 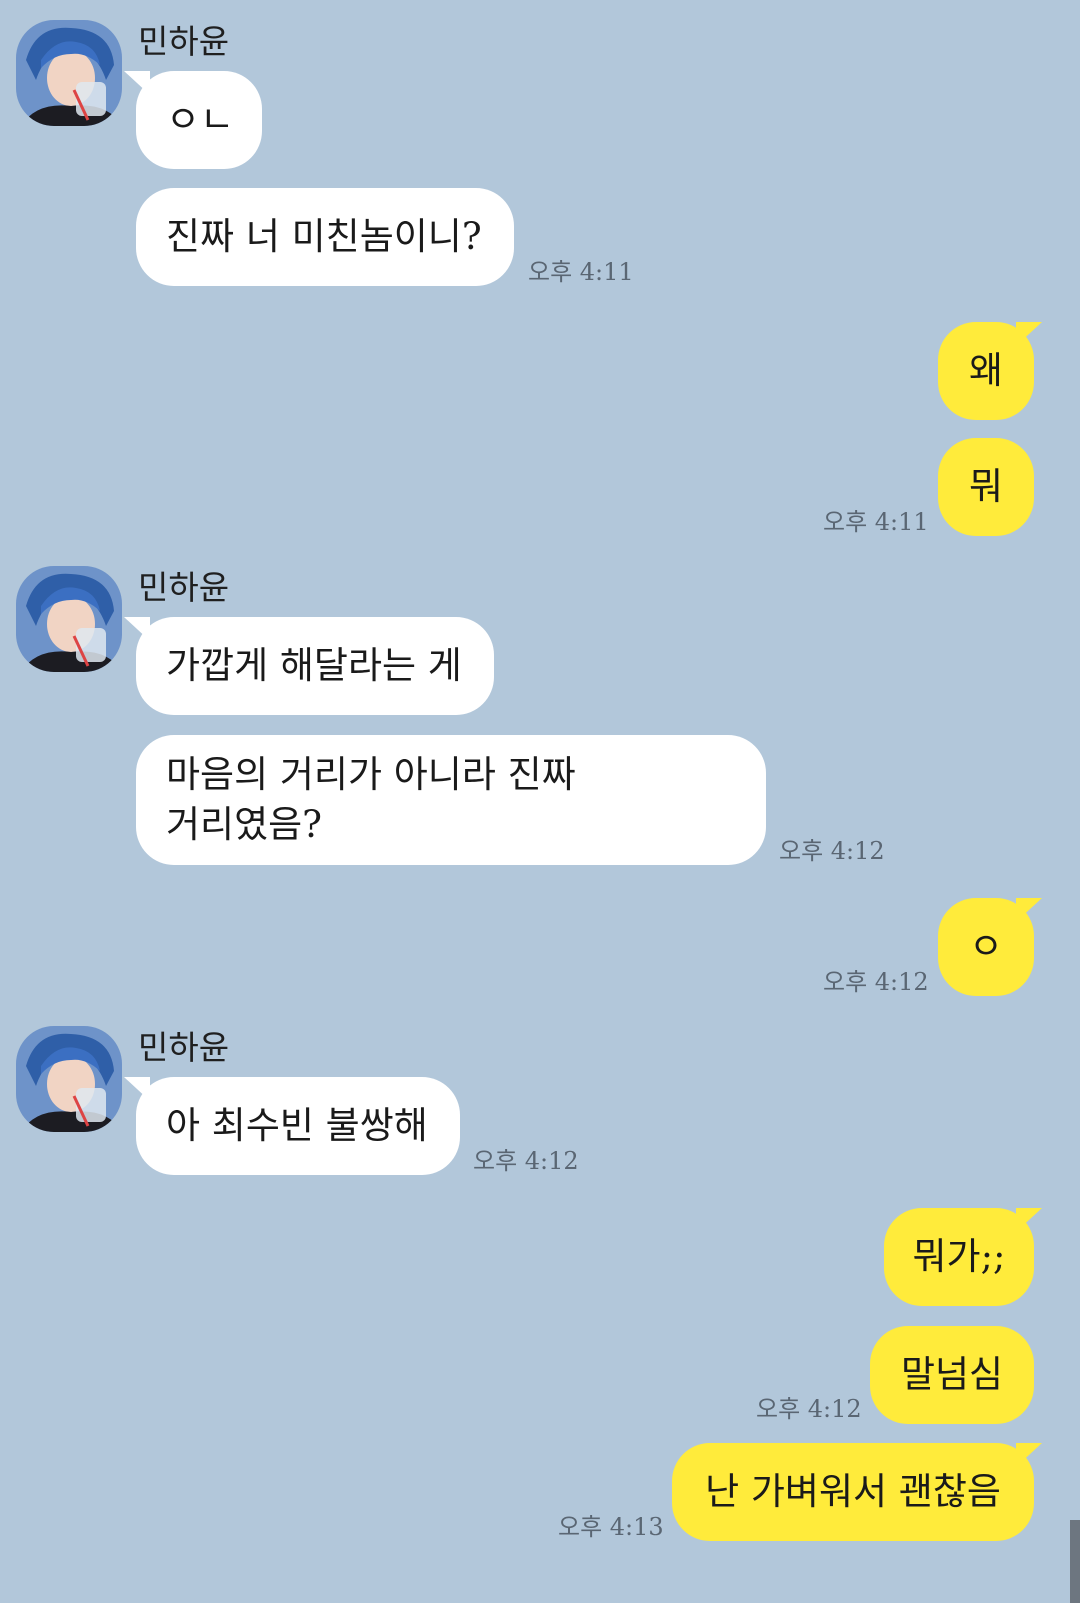 I want to click on message-bubble: 가깝게 해달라는 게, so click(x=309, y=666).